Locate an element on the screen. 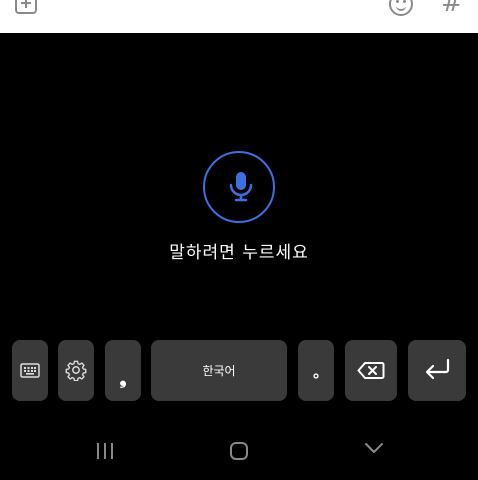 This screenshot has width=478, height=480. emoji-icon is located at coordinates (401, 8).